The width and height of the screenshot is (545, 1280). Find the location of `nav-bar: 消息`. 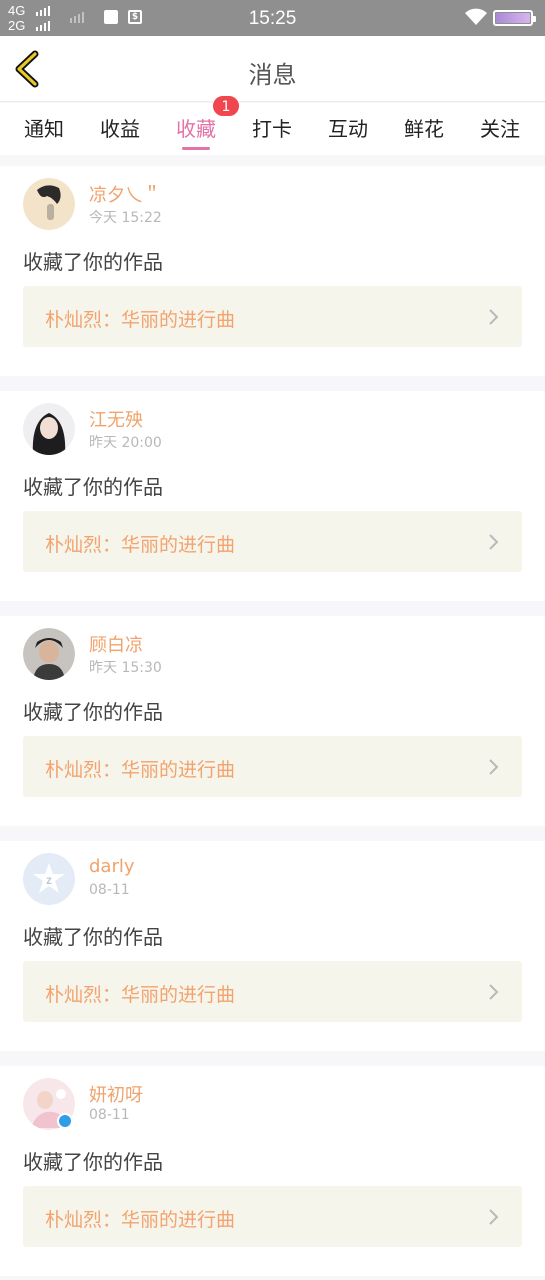

nav-bar: 消息 is located at coordinates (272, 69).